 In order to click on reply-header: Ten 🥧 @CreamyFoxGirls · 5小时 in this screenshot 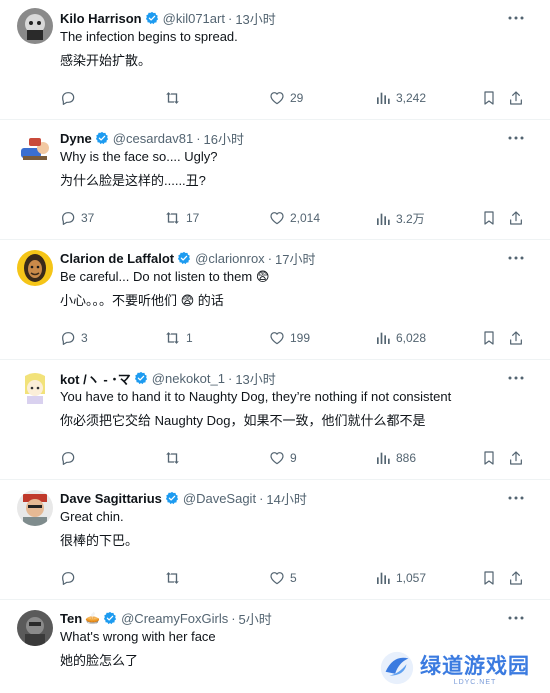, I will do `click(166, 618)`.